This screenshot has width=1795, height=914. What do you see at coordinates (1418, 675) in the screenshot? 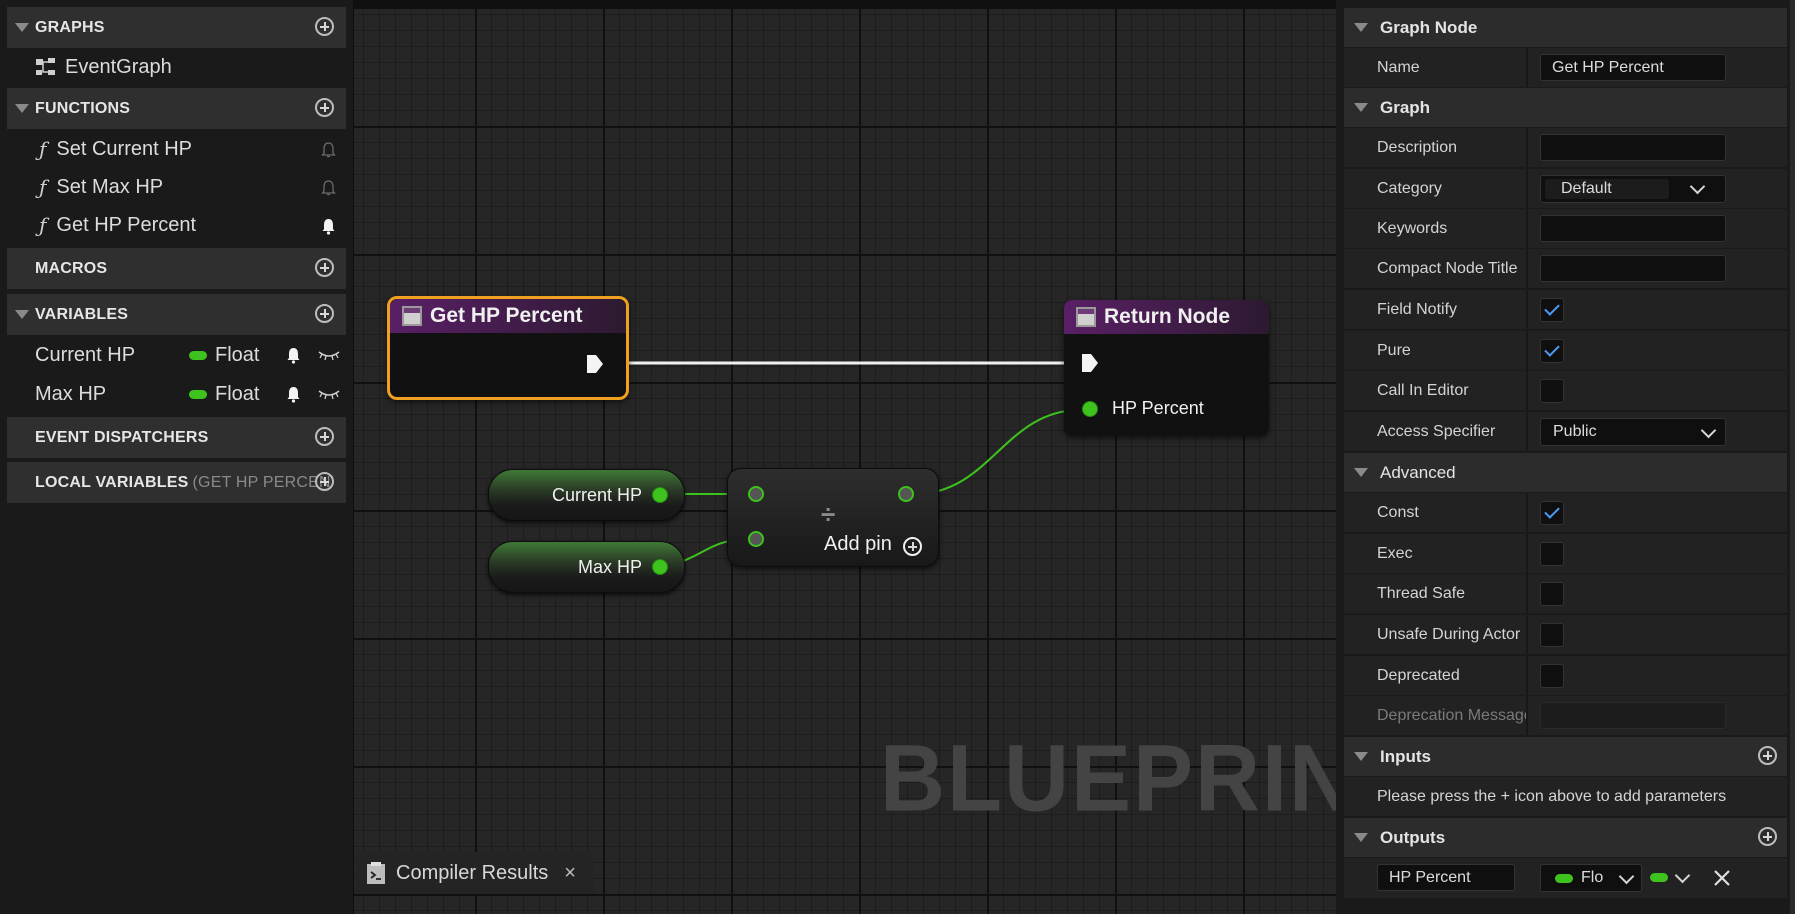
I see `field-label: Deprecated` at bounding box center [1418, 675].